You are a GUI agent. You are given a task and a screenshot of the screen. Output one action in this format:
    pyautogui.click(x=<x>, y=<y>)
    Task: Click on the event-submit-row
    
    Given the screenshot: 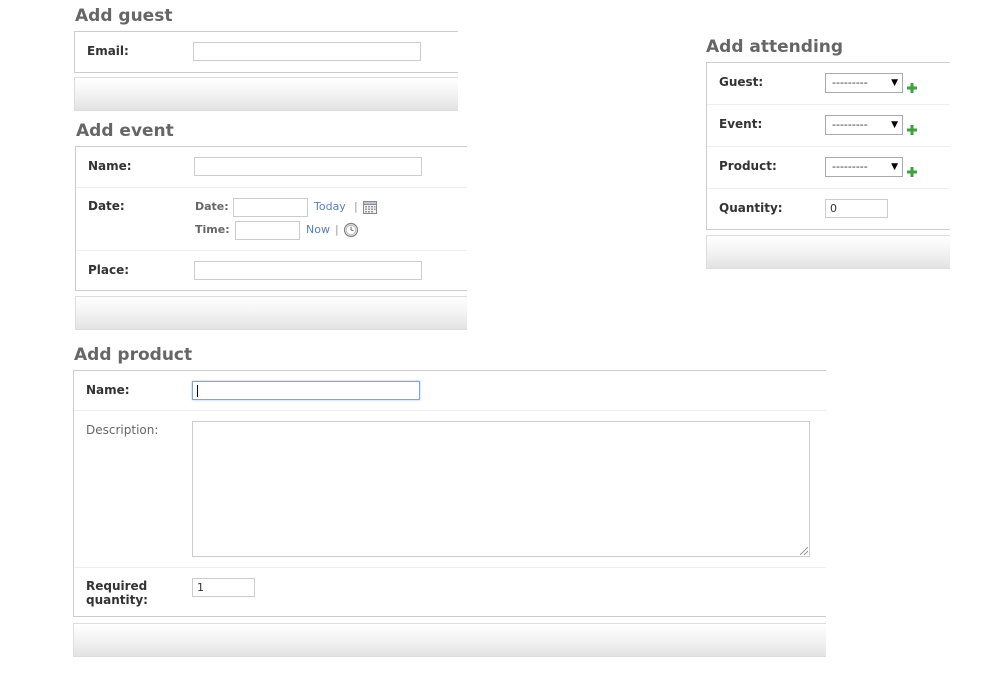 What is the action you would take?
    pyautogui.click(x=271, y=313)
    